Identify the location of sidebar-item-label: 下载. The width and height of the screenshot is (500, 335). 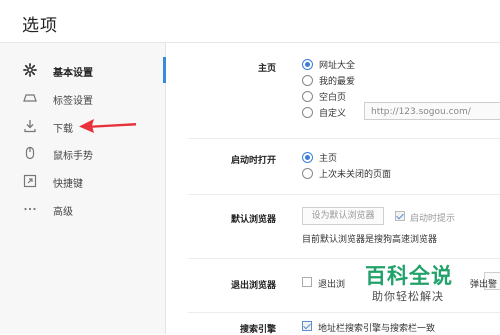
(63, 129).